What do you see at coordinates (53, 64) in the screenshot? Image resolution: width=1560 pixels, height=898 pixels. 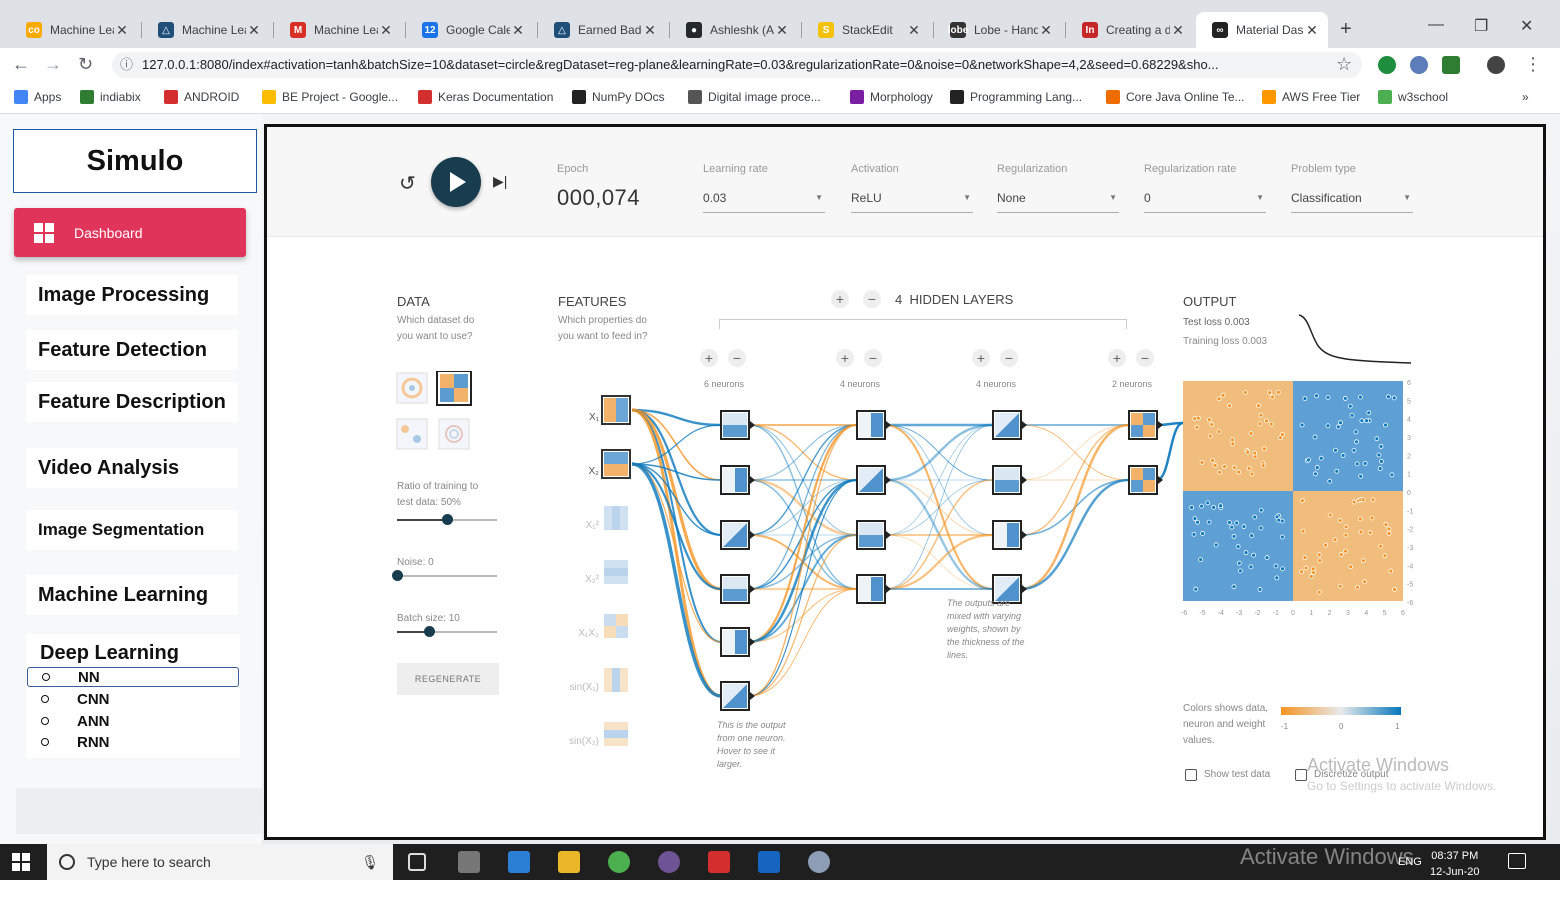 I see `forward-icon: →` at bounding box center [53, 64].